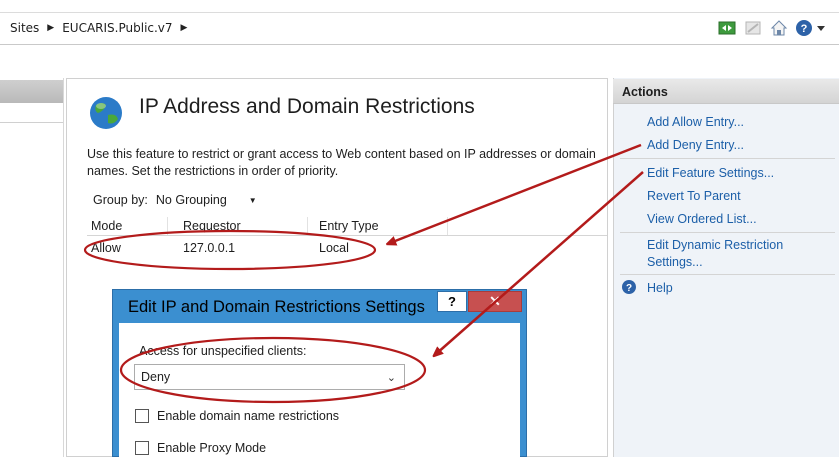  Describe the element at coordinates (812, 28) in the screenshot. I see `help-dropdown-icon: ?` at that location.